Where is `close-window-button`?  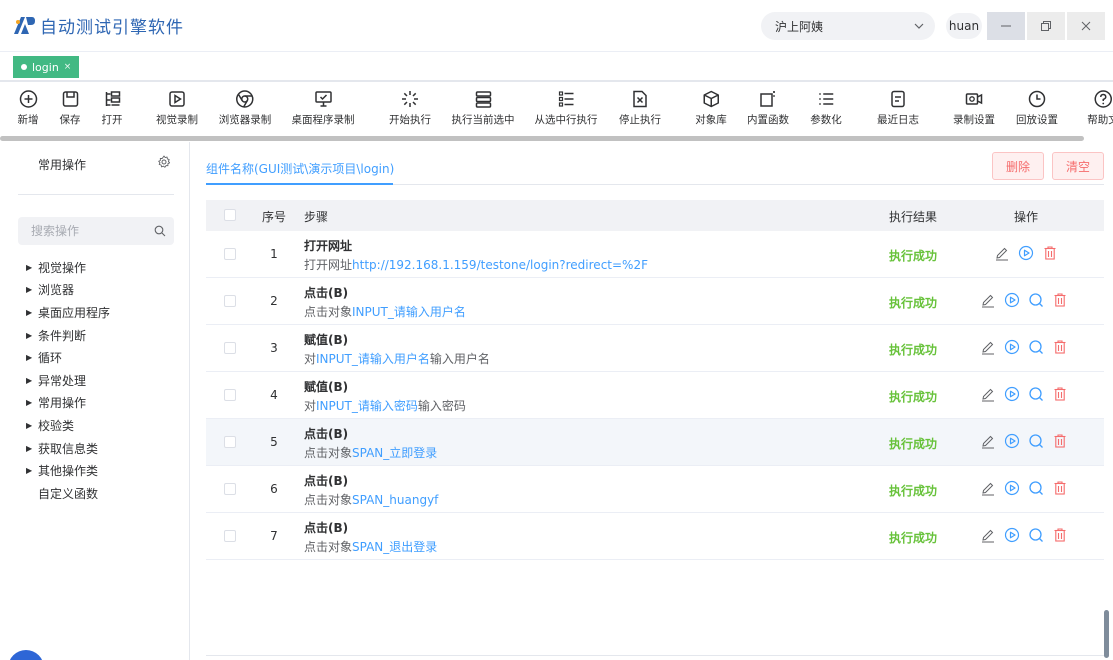 close-window-button is located at coordinates (1086, 26).